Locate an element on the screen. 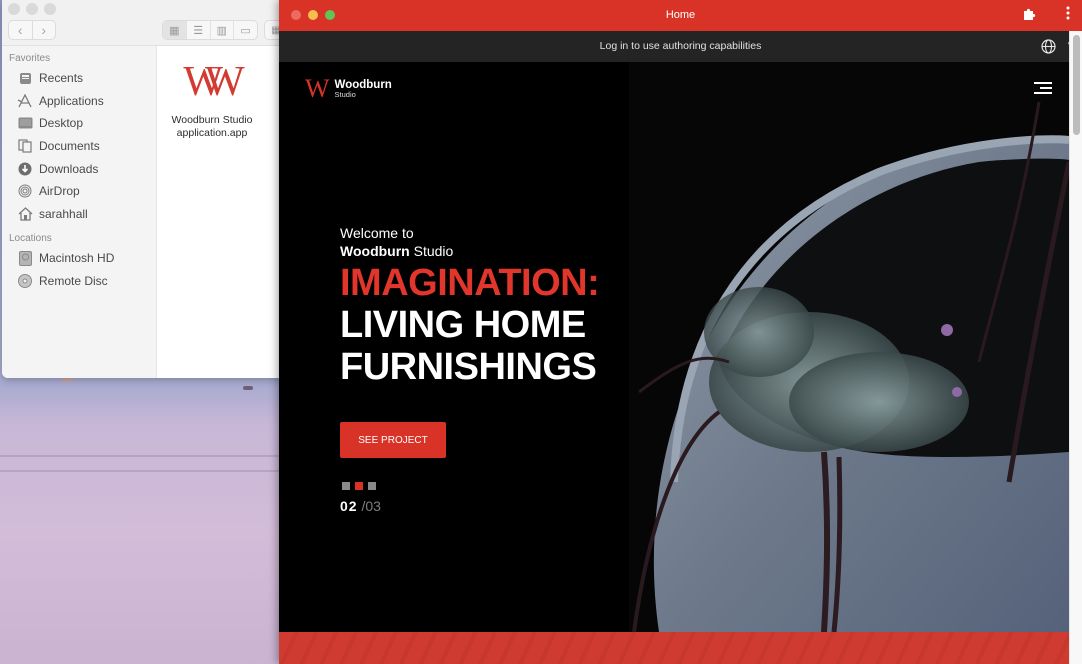  site-menu-button is located at coordinates (1043, 88).